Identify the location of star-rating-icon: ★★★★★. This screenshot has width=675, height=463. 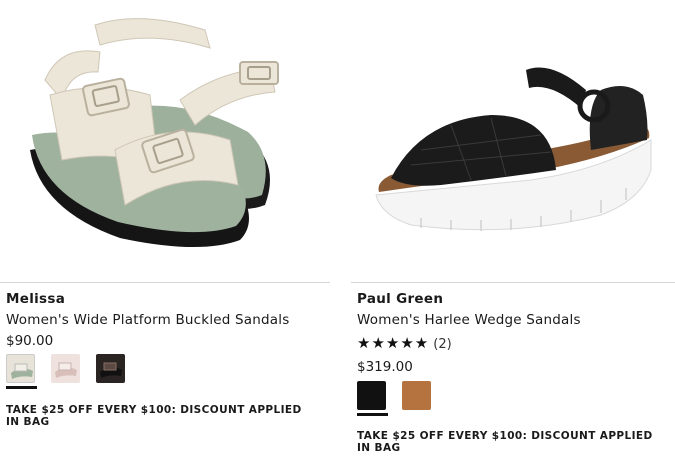
(393, 343).